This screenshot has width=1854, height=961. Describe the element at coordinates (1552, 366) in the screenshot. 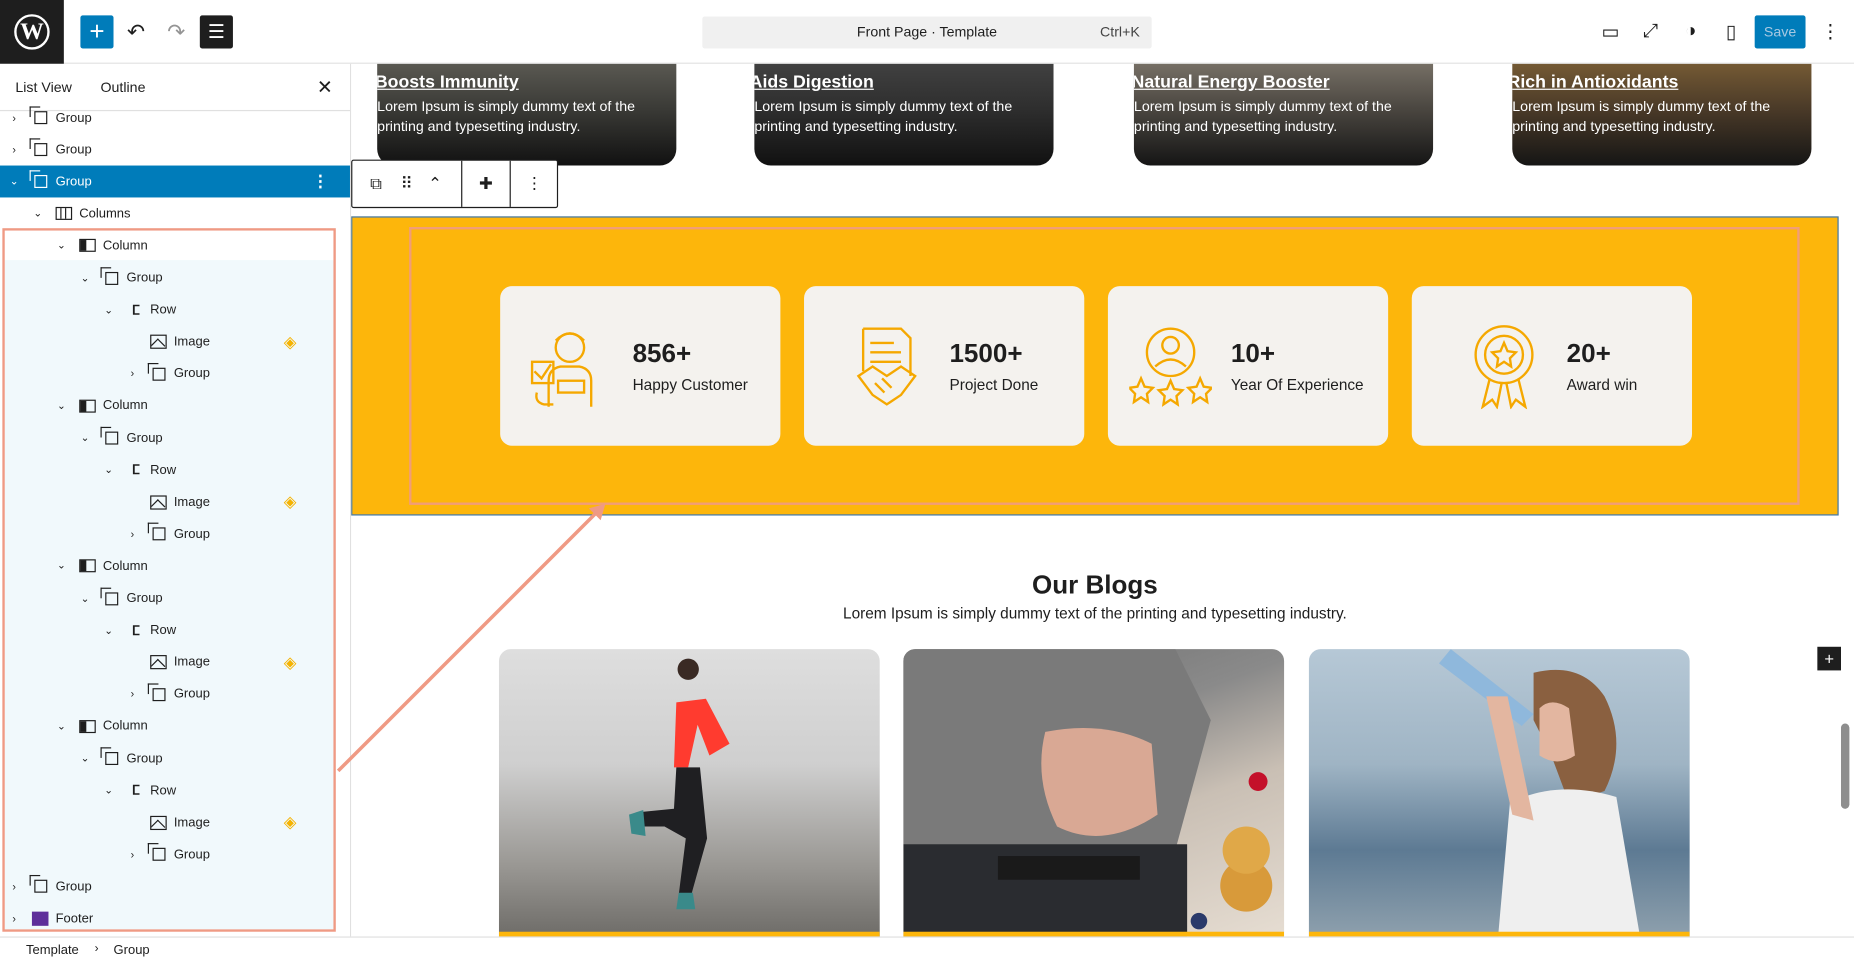

I see `stat-card: 20+ Award win` at that location.